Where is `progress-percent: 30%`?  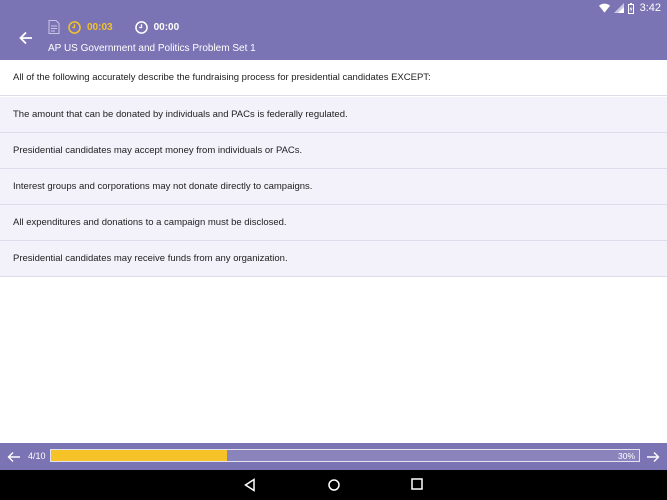 progress-percent: 30% is located at coordinates (626, 456).